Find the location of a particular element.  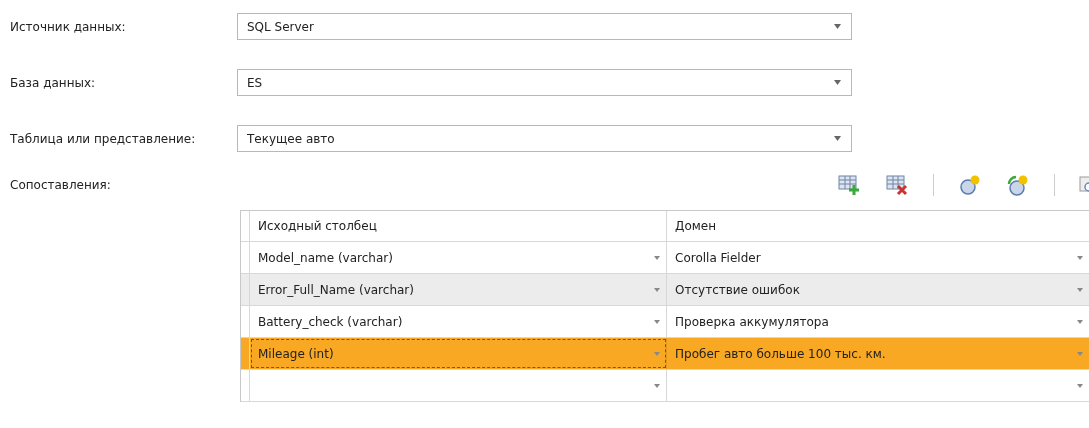

delete-row-icon is located at coordinates (897, 185).